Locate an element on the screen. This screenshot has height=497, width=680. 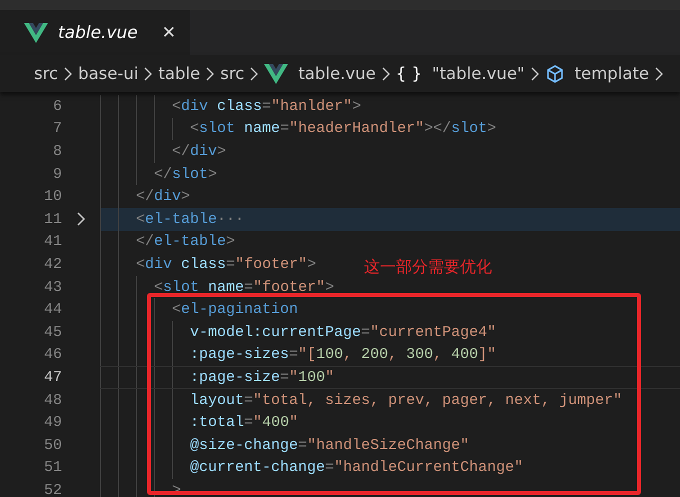
line-number: 46 is located at coordinates (52, 355).